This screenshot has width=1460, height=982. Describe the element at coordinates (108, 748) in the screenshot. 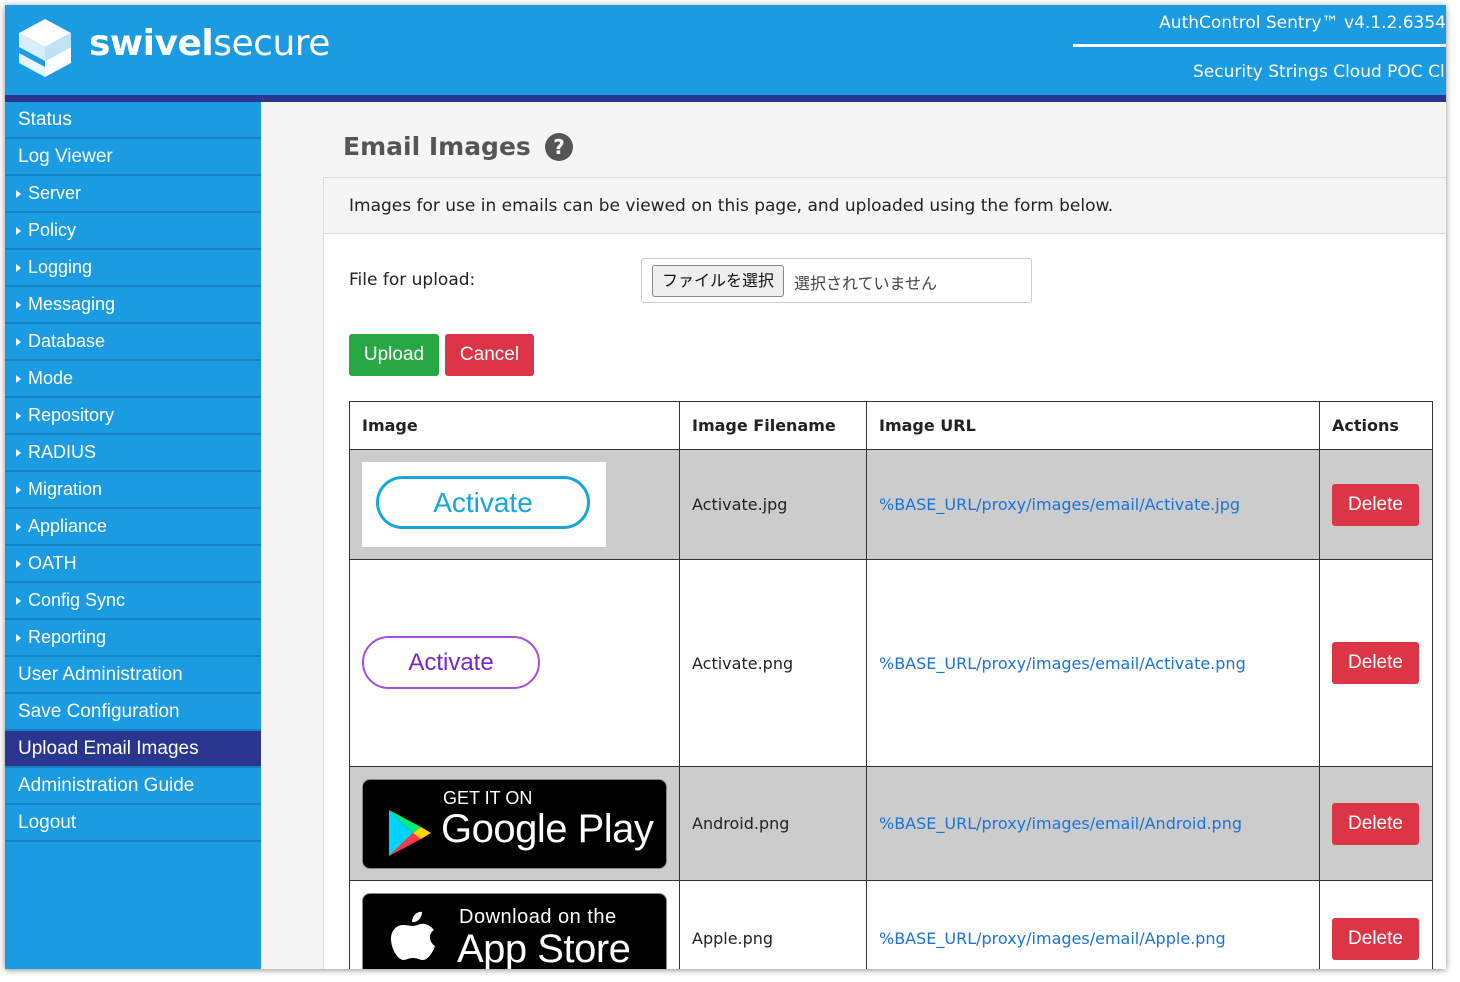

I see `sidebar-item-label: Upload Email Images` at that location.